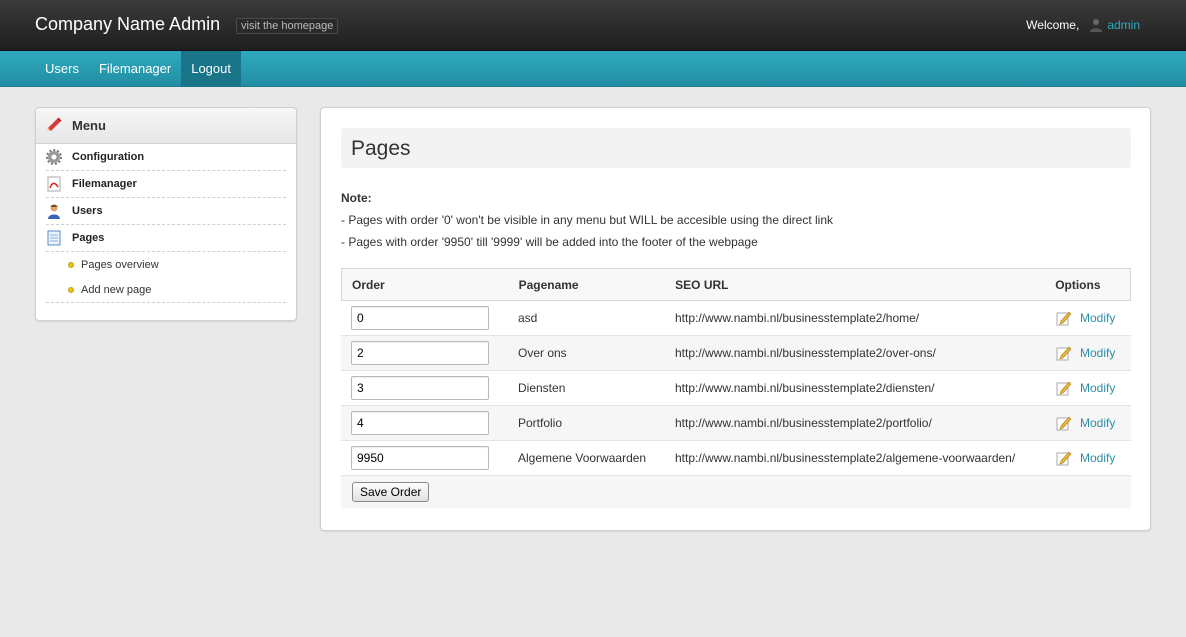  Describe the element at coordinates (1078, 284) in the screenshot. I see `column-header-options: Options` at that location.